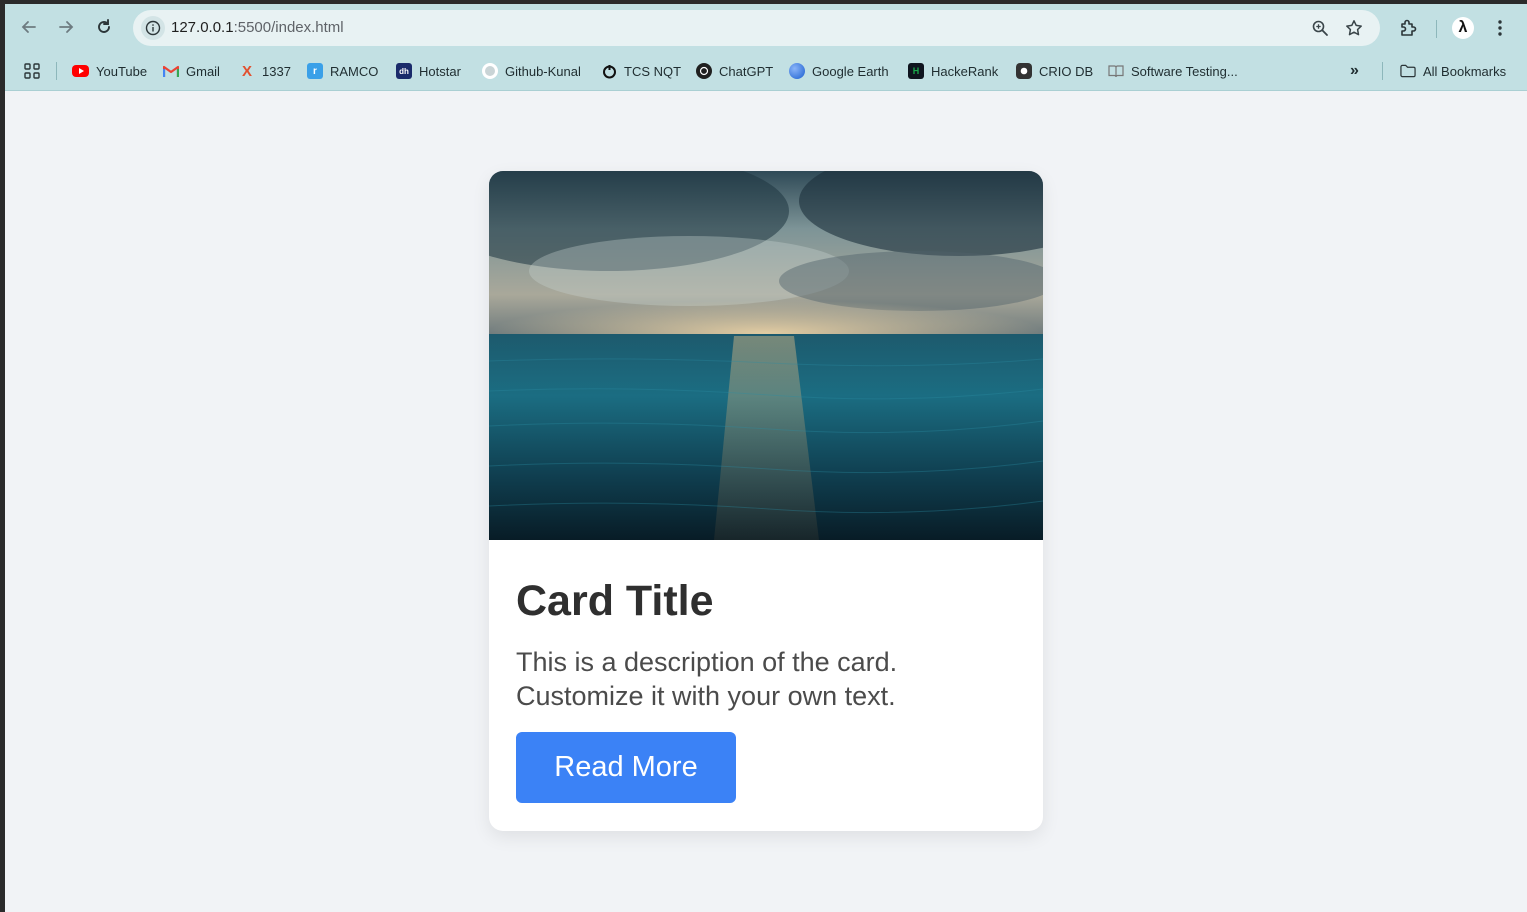  Describe the element at coordinates (965, 71) in the screenshot. I see `bookmark-label: HackeRank` at that location.